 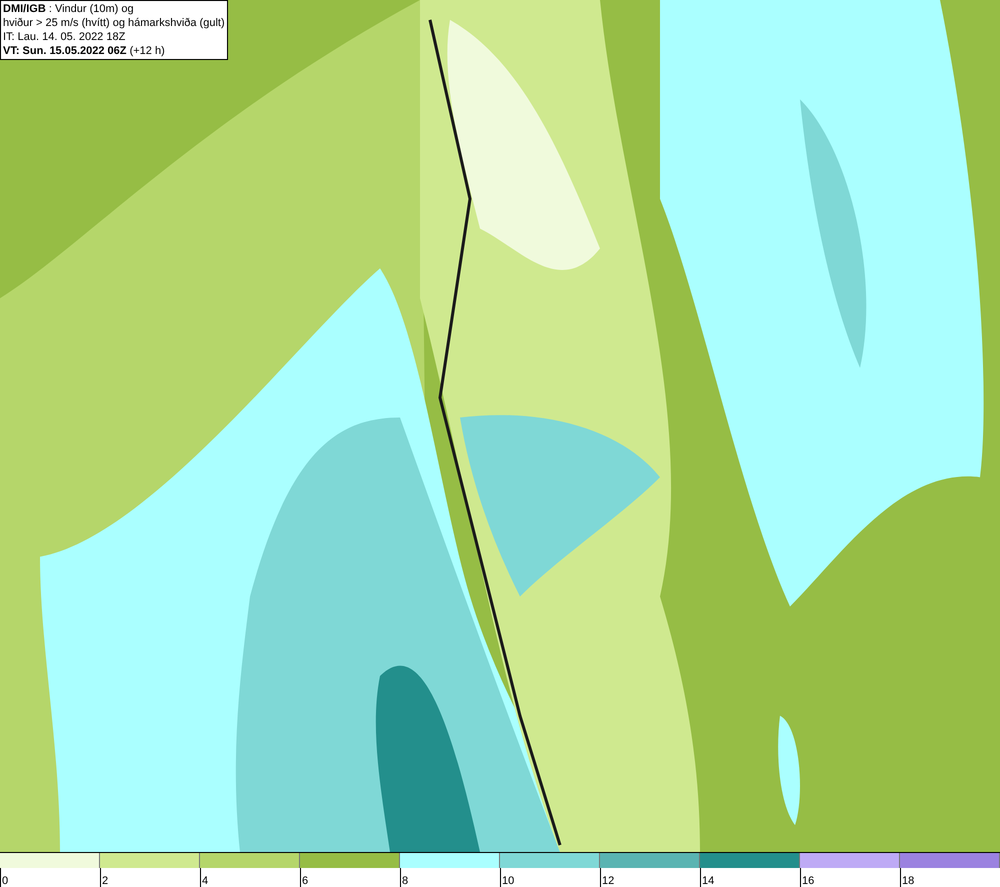 I want to click on legend-label: 16, so click(x=808, y=881).